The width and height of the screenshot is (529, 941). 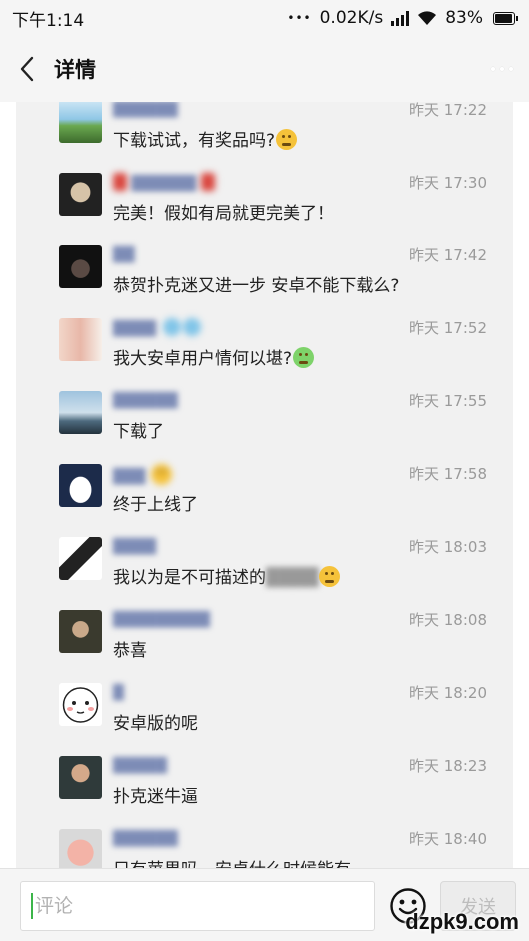 I want to click on crying-emoji-icon, so click(x=304, y=357).